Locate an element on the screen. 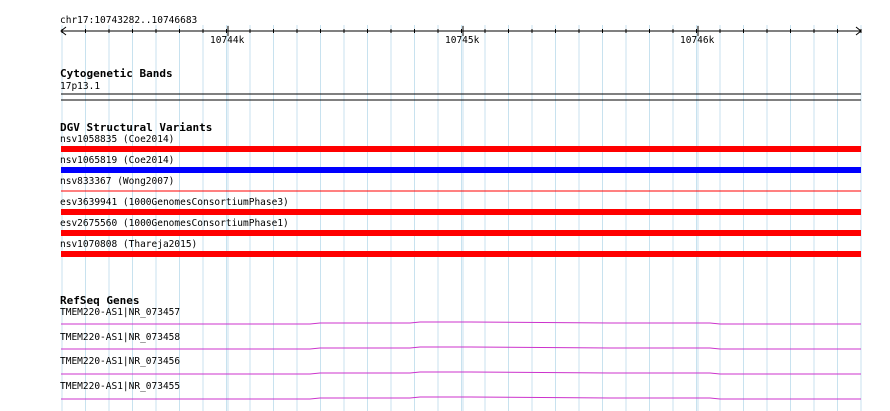 Image resolution: width=890 pixels, height=411 pixels. dgv-track-title: DGV Structural Variants is located at coordinates (136, 127).